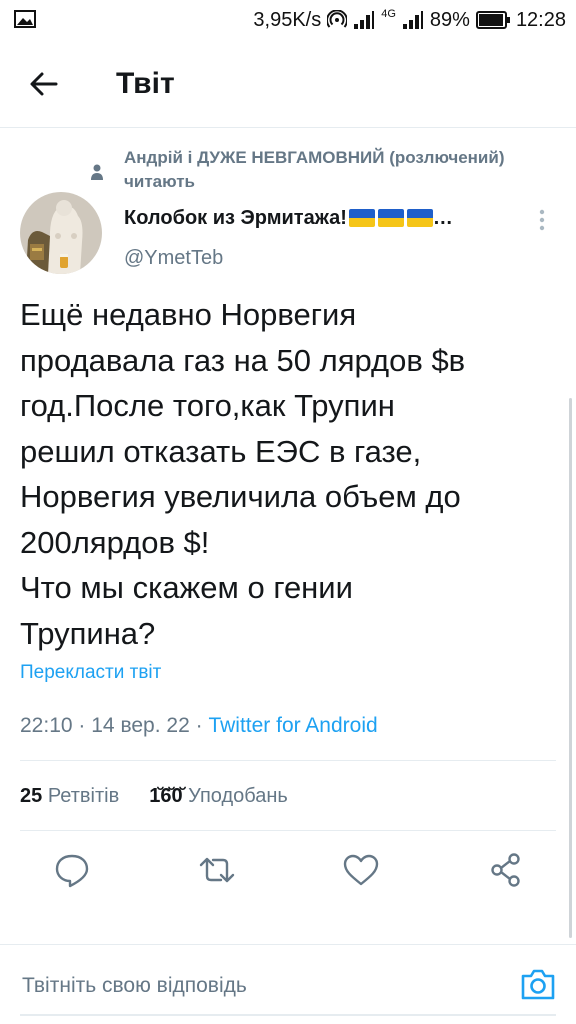 This screenshot has width=576, height=1024. I want to click on more-vertical-icon, so click(542, 220).